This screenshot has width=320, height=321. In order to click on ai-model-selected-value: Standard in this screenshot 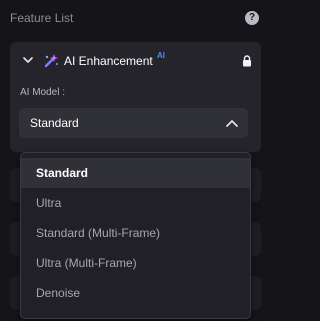, I will do `click(54, 123)`.